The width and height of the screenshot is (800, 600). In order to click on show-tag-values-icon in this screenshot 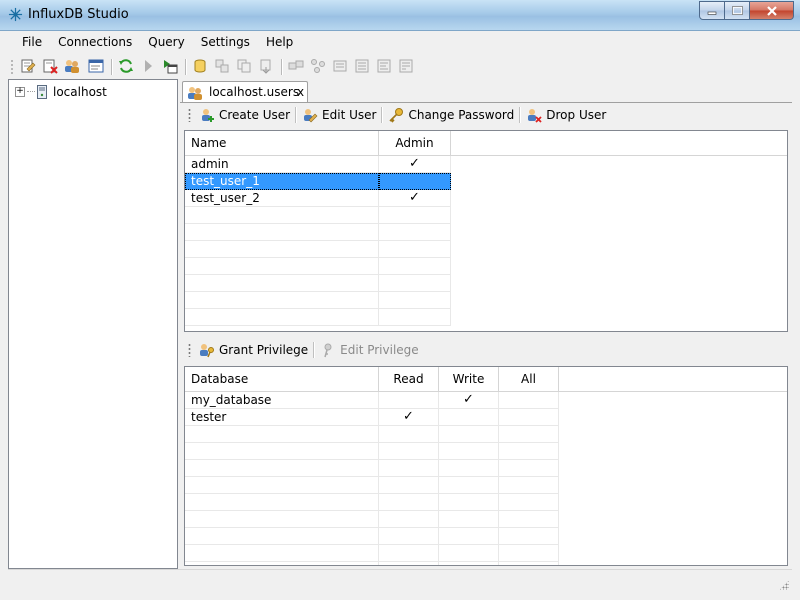, I will do `click(384, 66)`.